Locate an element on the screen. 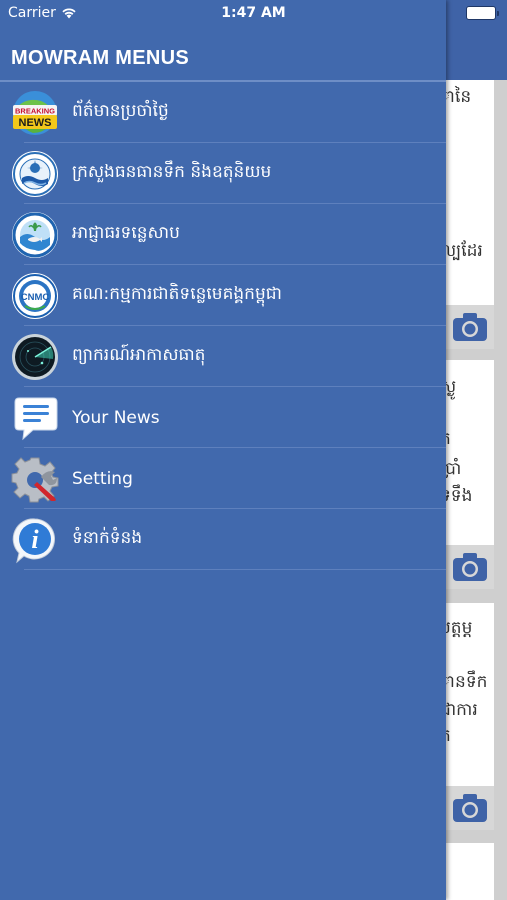 This screenshot has height=900, width=507. tonle-sap-authority-logo-icon is located at coordinates (35, 234).